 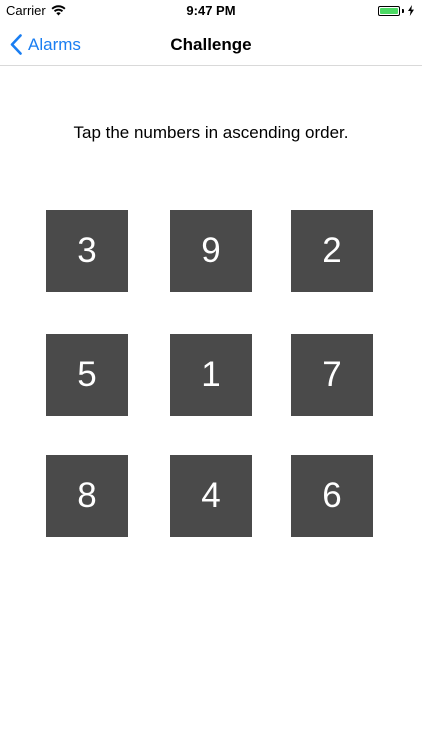 I want to click on back-button: Alarms, so click(x=45, y=44).